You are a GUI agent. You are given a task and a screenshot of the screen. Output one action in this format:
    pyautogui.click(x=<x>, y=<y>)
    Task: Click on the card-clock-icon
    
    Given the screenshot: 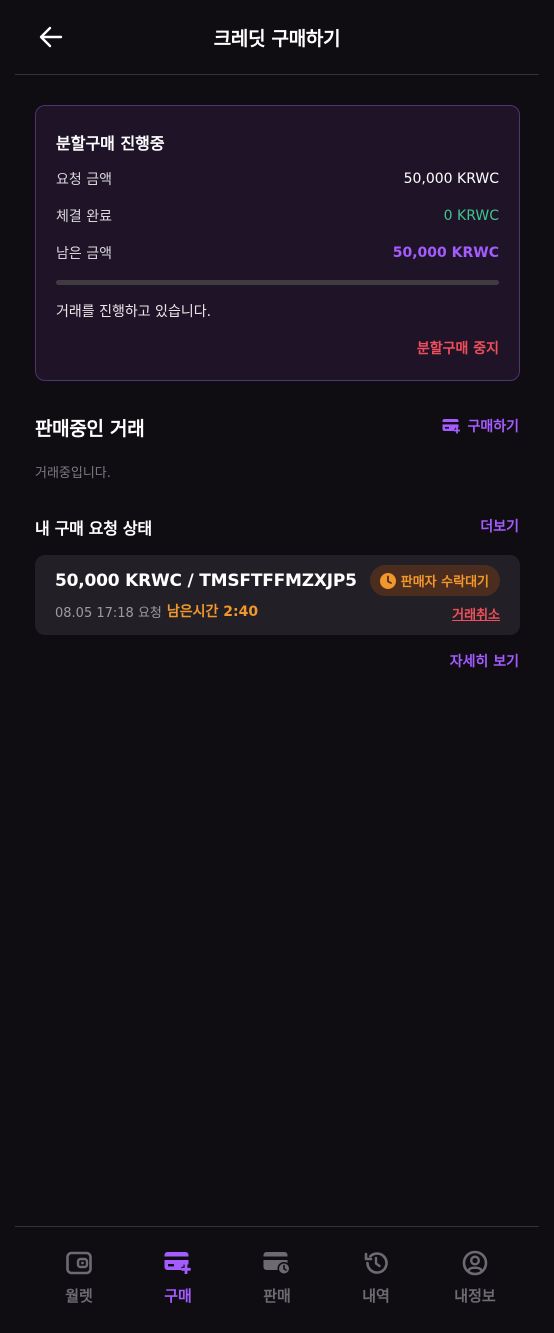 What is the action you would take?
    pyautogui.click(x=277, y=1263)
    